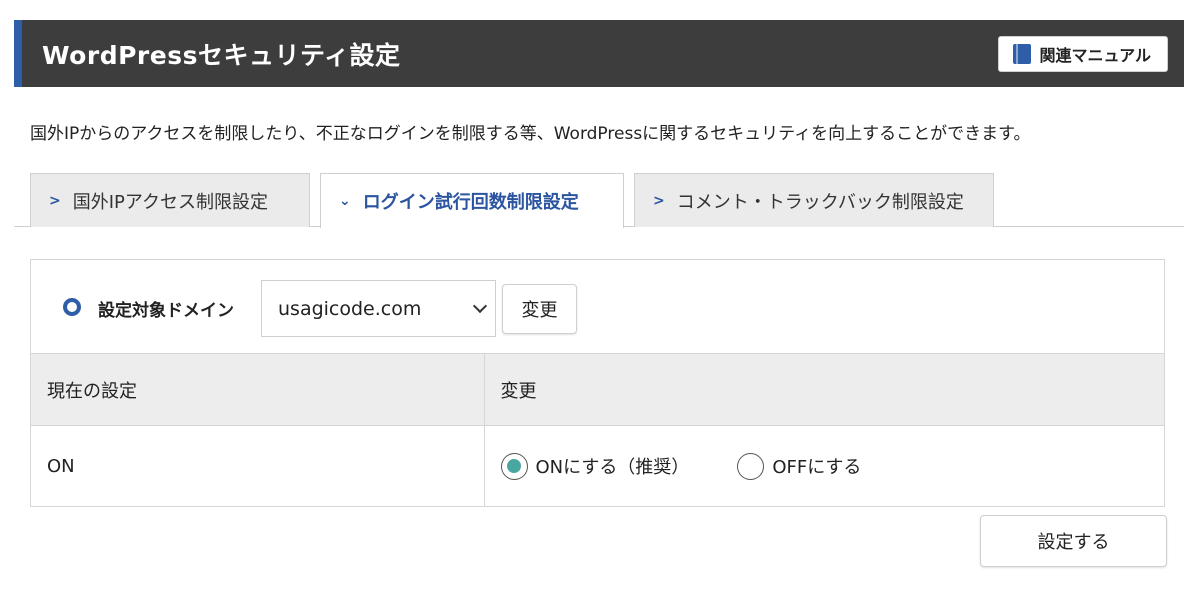 The height and width of the screenshot is (592, 1200). I want to click on radio-off, so click(751, 466).